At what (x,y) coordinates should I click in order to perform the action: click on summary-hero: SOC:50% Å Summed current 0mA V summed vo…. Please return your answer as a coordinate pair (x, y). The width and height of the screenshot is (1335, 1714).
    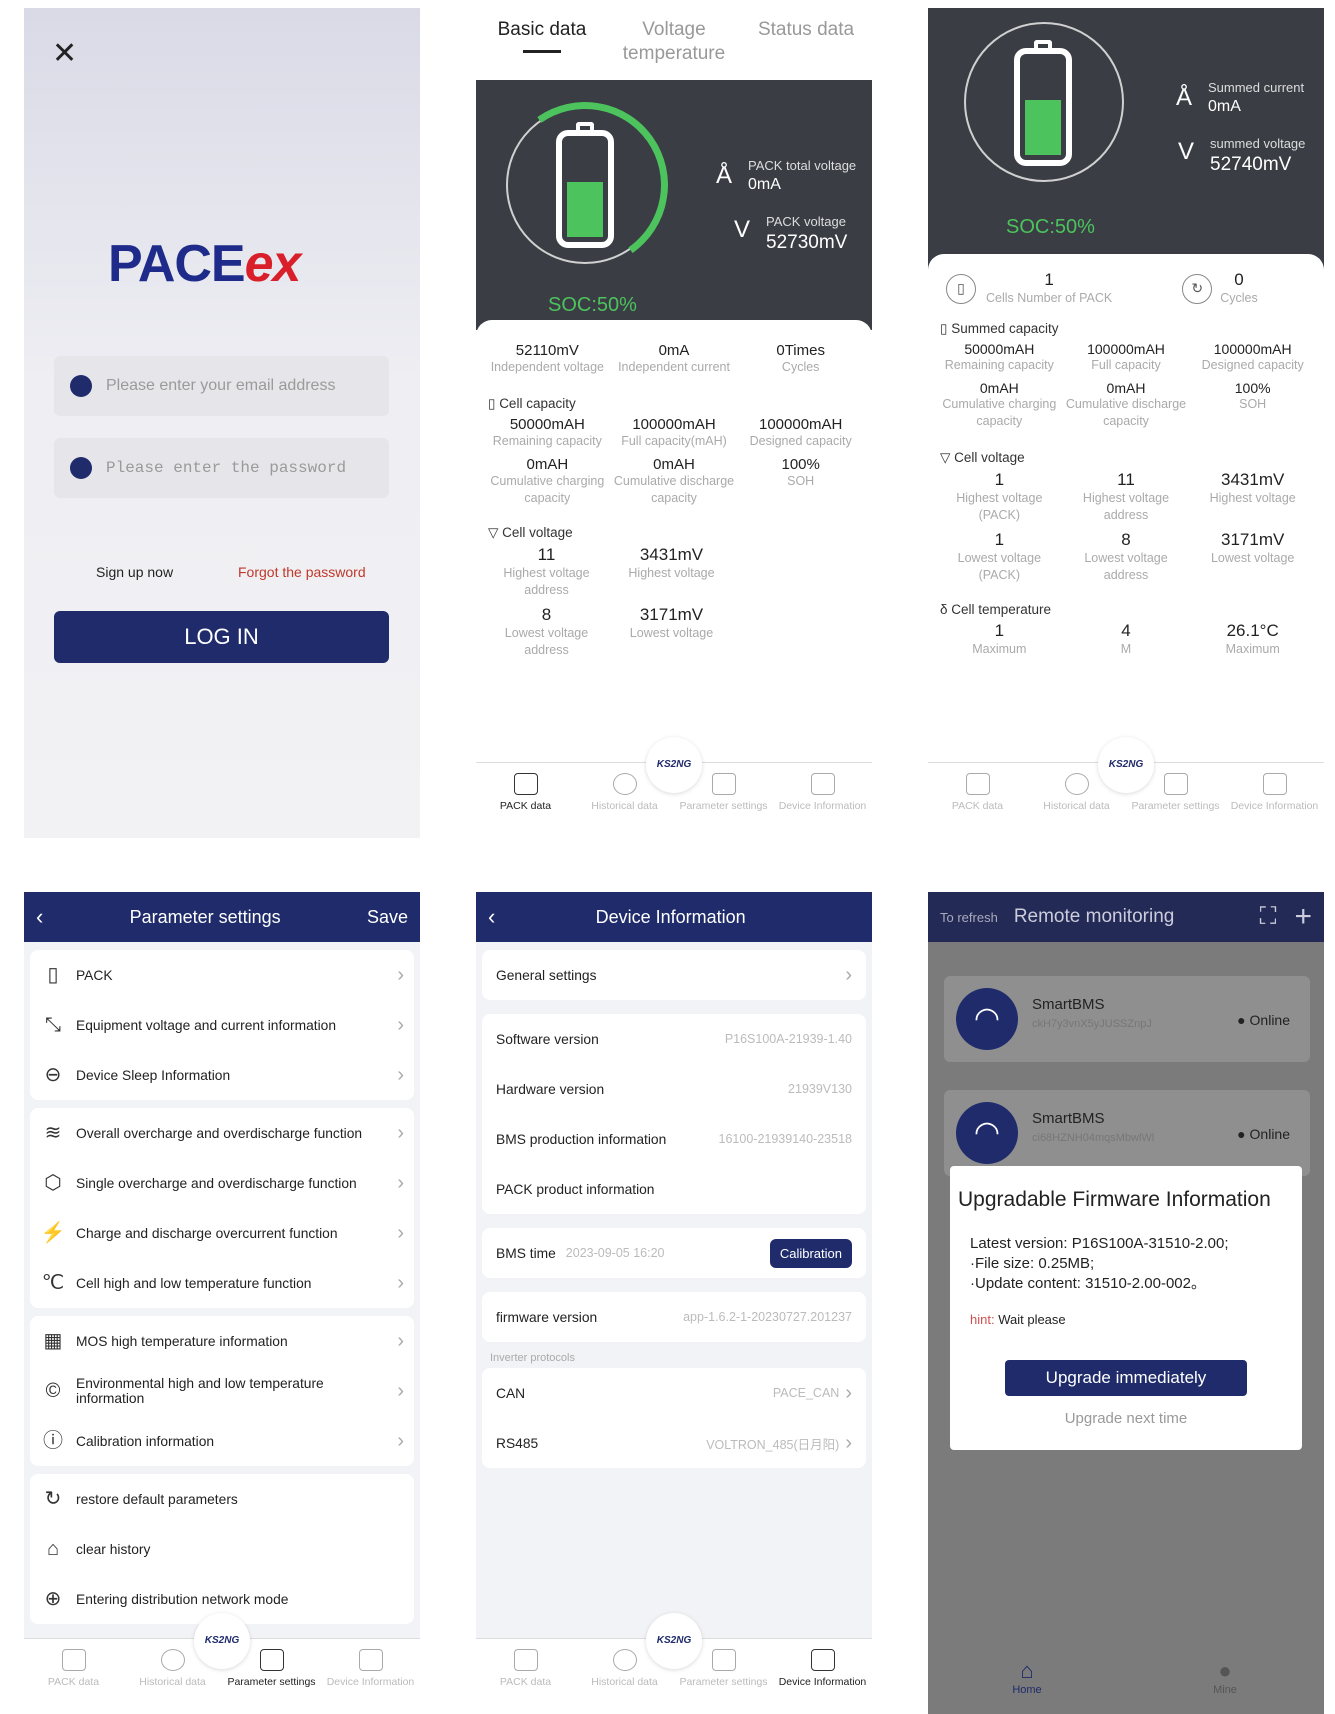
    Looking at the image, I should click on (1126, 140).